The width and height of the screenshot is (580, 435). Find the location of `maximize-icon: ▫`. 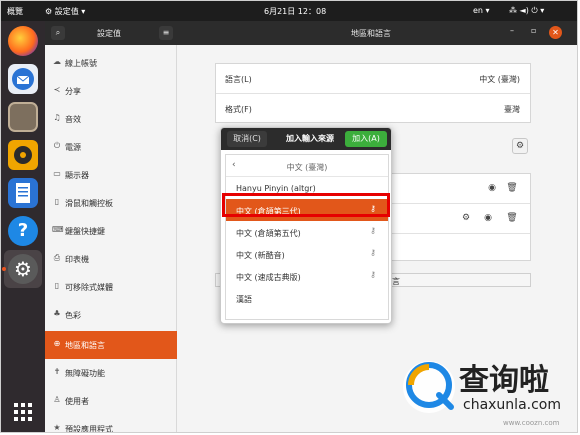

maximize-icon: ▫ is located at coordinates (533, 30).